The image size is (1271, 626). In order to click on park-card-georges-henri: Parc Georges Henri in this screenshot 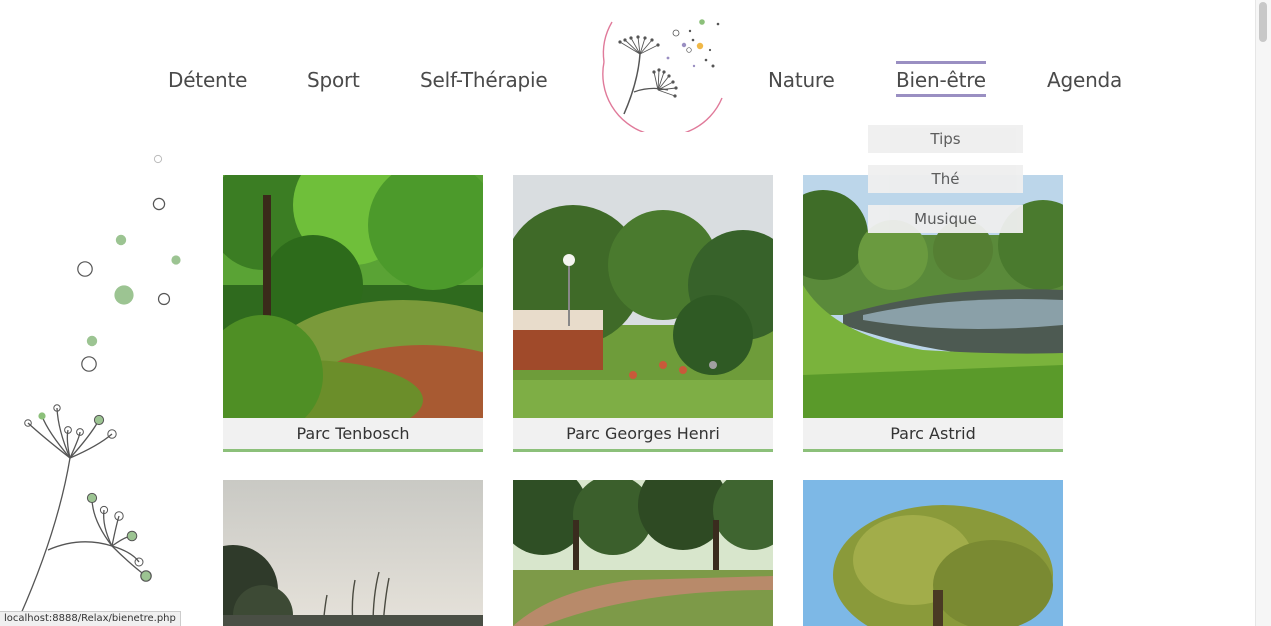, I will do `click(643, 313)`.